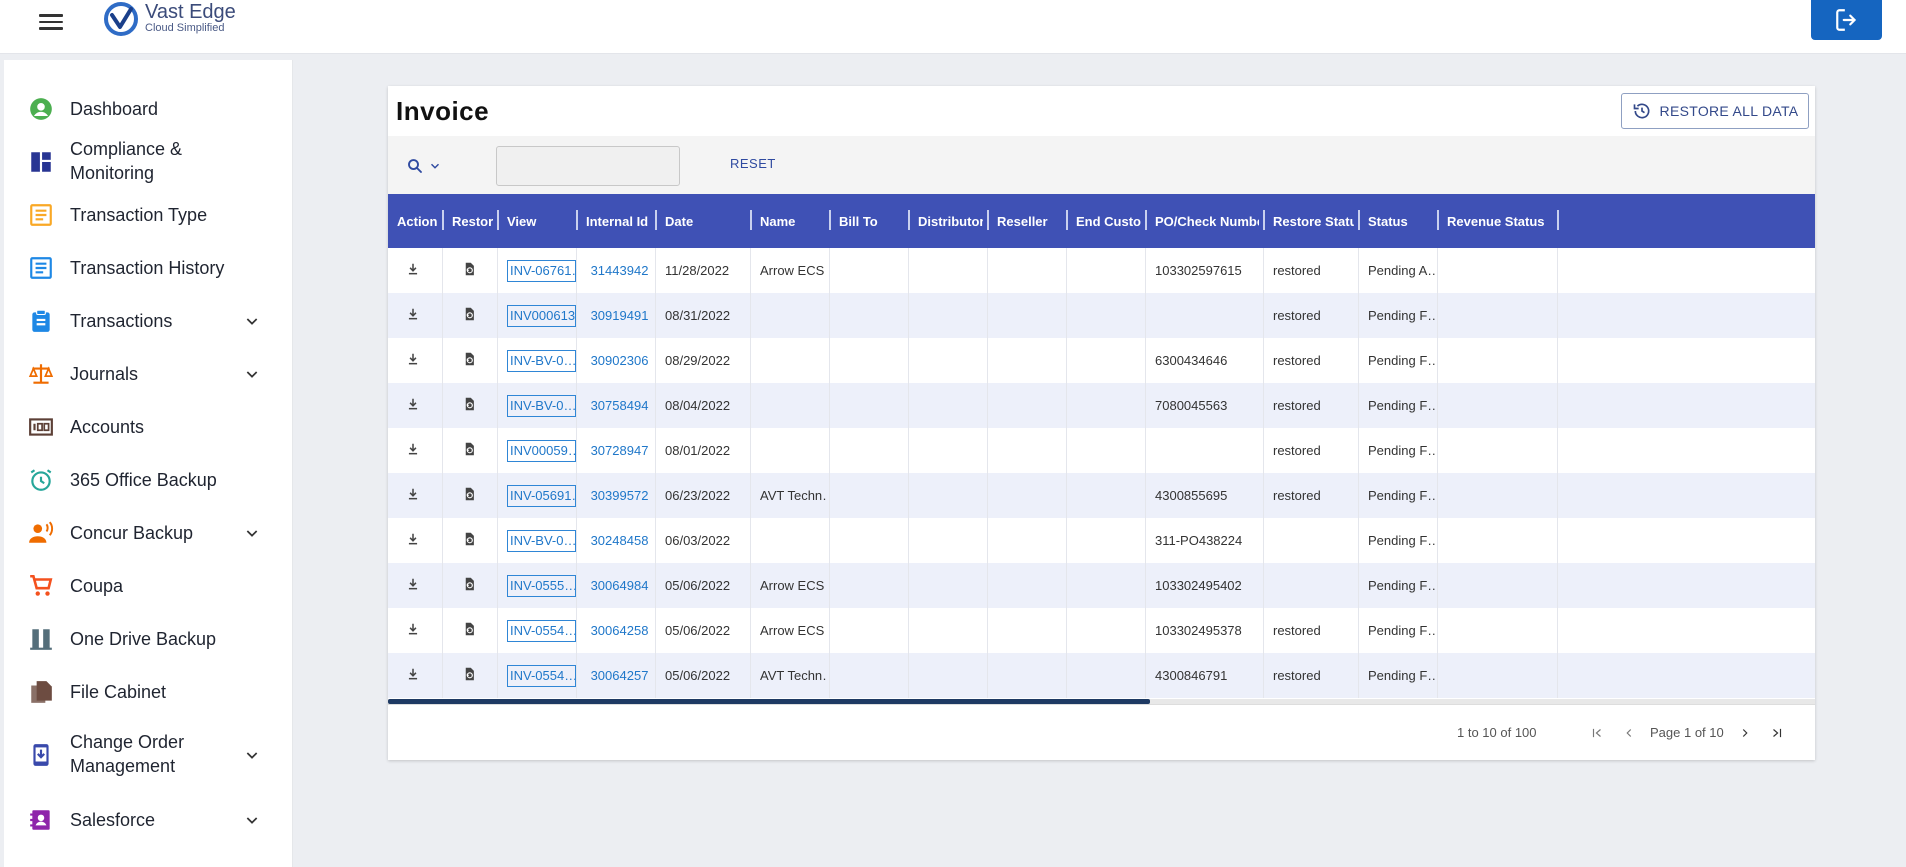  What do you see at coordinates (1715, 111) in the screenshot?
I see `restore-all-data-button: RESTORE ALL DATA` at bounding box center [1715, 111].